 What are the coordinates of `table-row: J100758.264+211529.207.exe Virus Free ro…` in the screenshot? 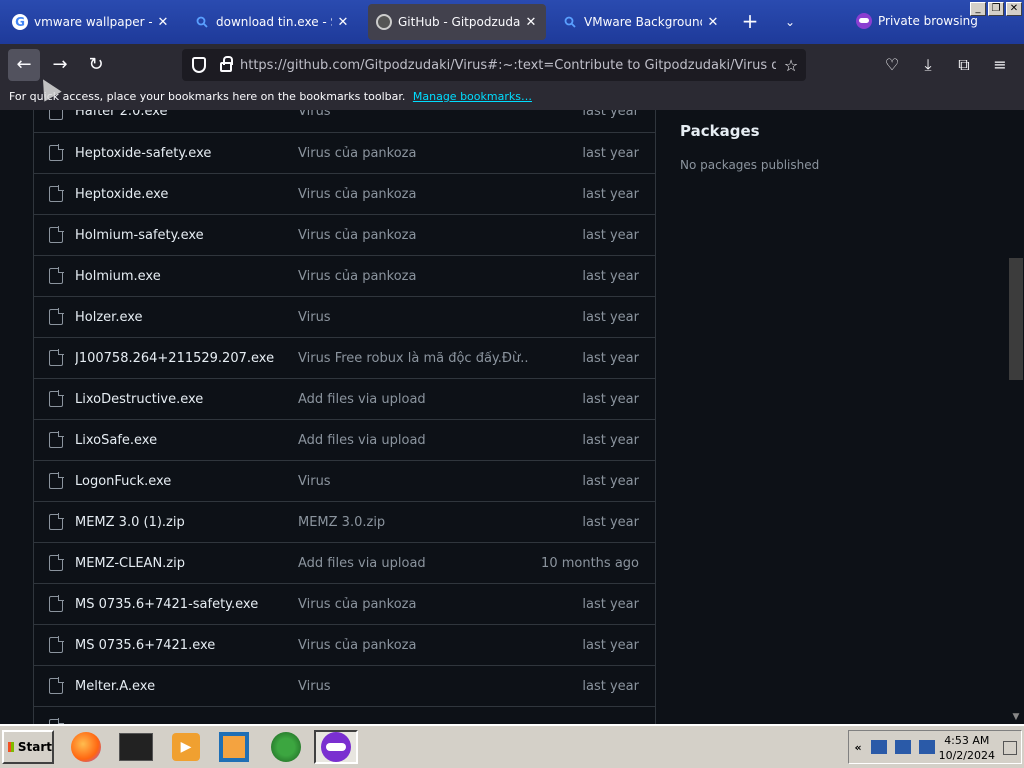 It's located at (344, 357).